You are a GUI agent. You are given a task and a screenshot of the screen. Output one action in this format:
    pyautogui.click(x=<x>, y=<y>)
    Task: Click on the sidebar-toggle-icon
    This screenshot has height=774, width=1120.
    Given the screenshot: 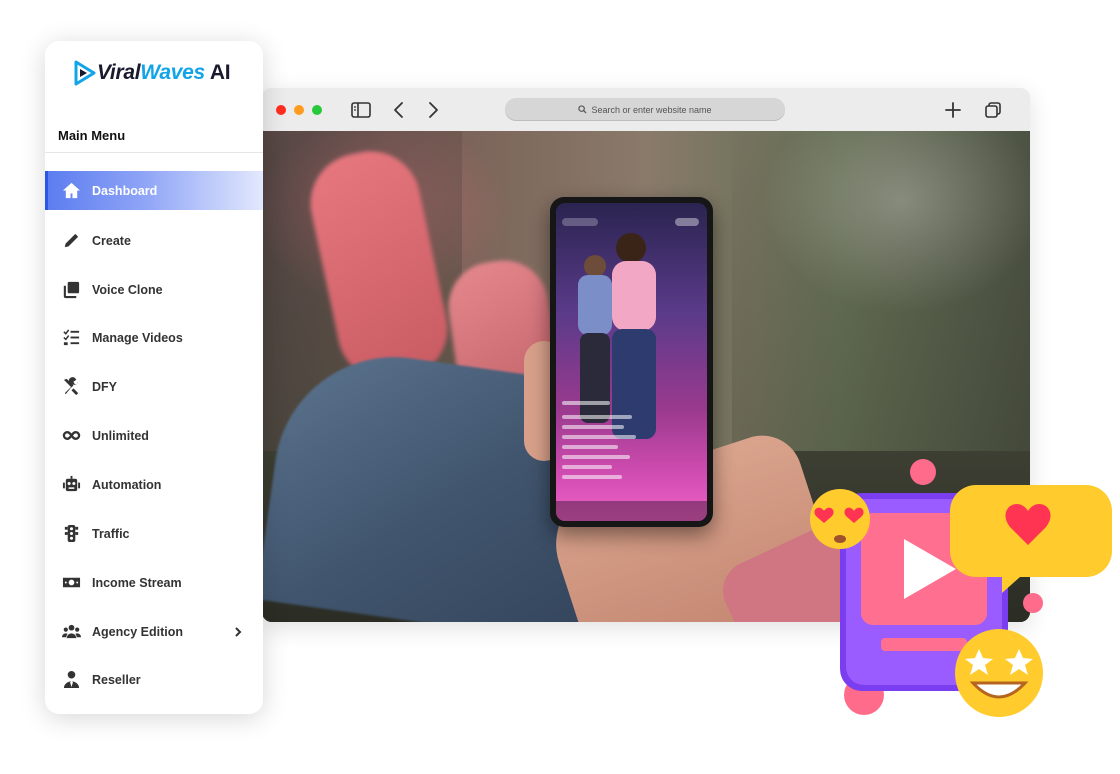 What is the action you would take?
    pyautogui.click(x=361, y=110)
    